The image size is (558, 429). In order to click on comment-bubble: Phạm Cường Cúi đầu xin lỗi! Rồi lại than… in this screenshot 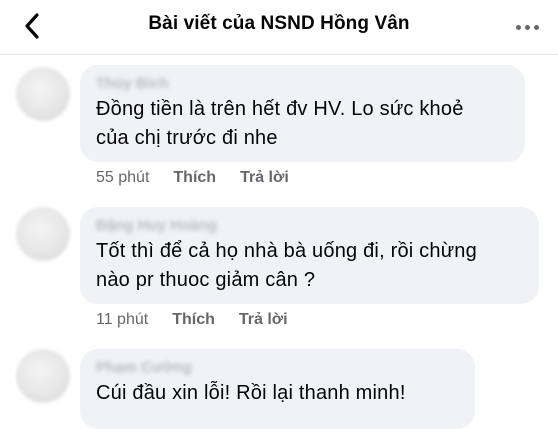, I will do `click(277, 389)`.